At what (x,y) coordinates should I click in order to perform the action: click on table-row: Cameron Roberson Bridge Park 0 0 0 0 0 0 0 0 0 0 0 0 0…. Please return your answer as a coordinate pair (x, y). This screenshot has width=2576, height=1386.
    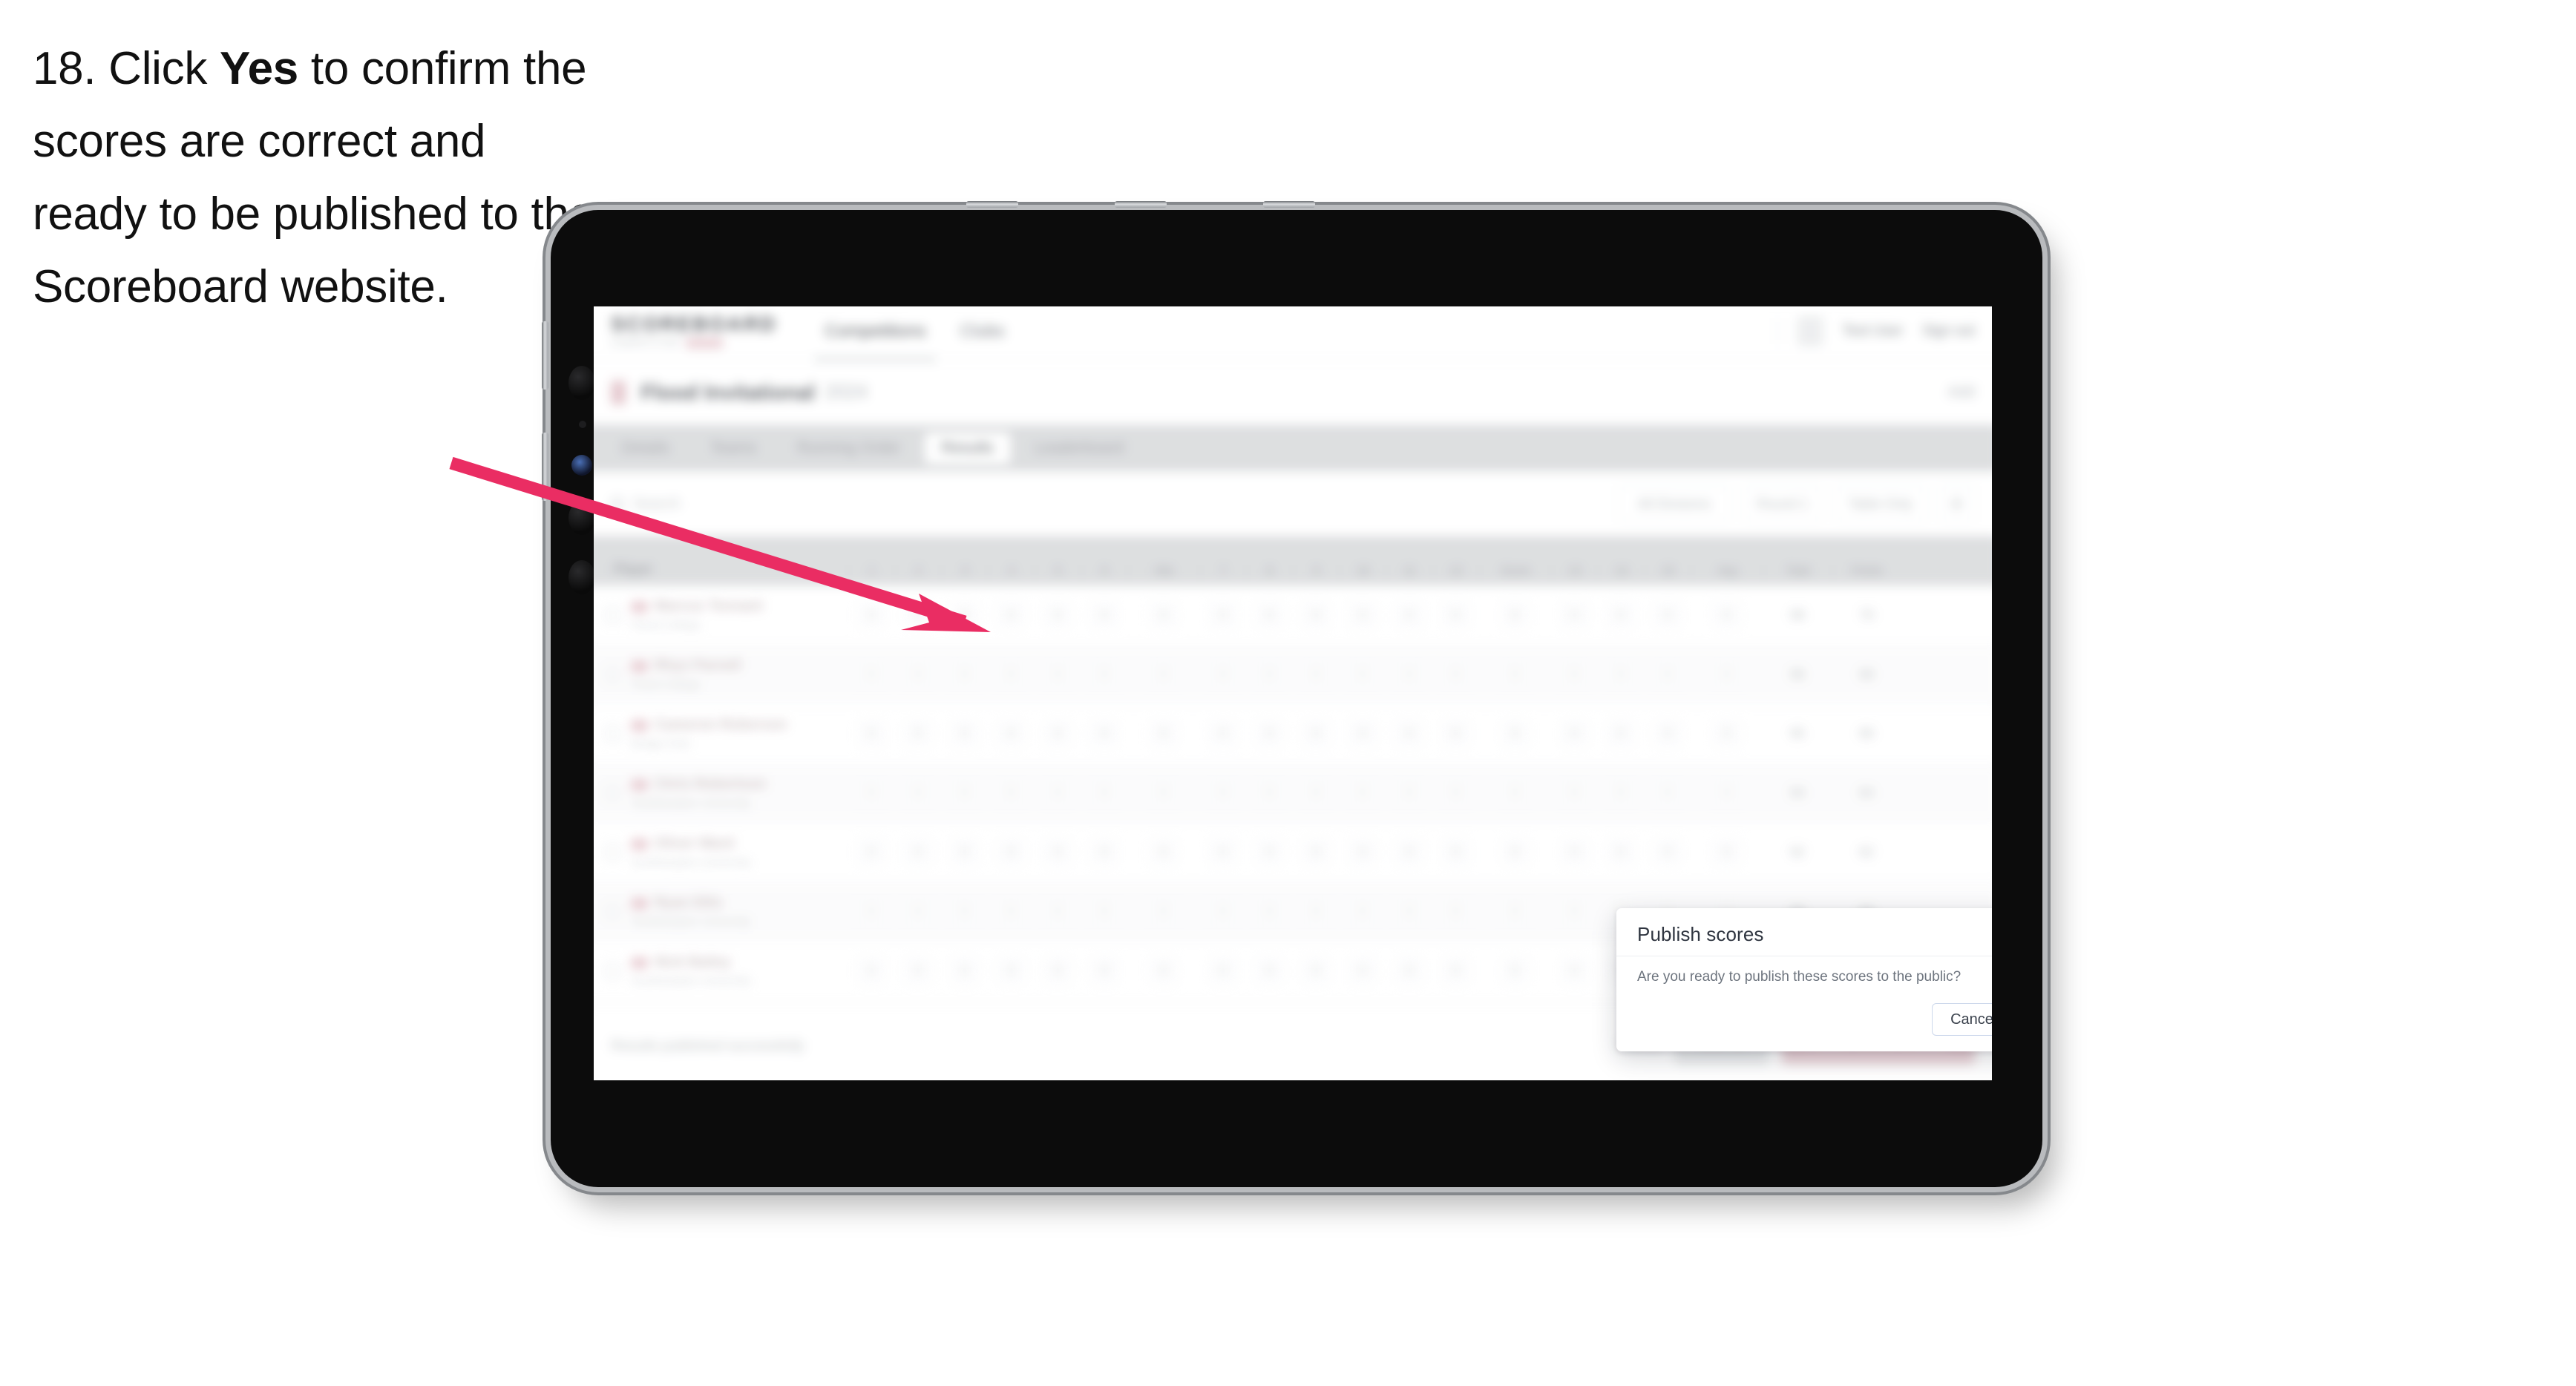
    Looking at the image, I should click on (1293, 734).